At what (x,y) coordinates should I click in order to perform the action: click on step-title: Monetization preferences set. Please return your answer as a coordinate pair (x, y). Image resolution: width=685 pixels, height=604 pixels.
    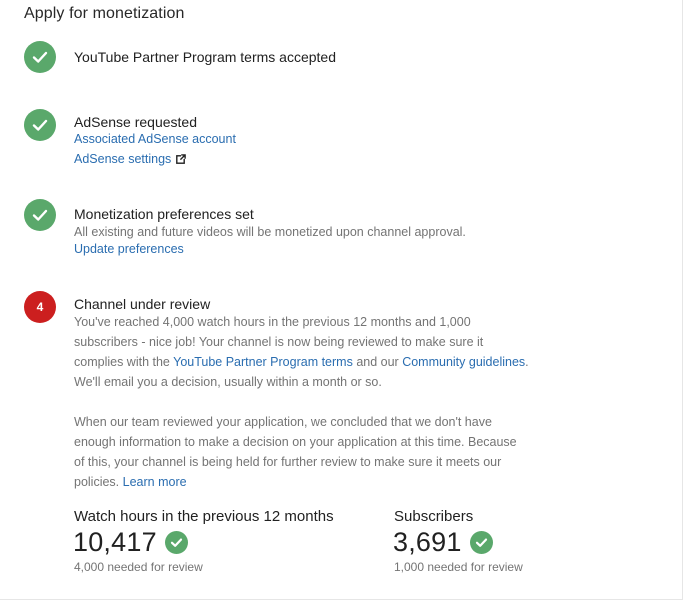
    Looking at the image, I should click on (164, 214).